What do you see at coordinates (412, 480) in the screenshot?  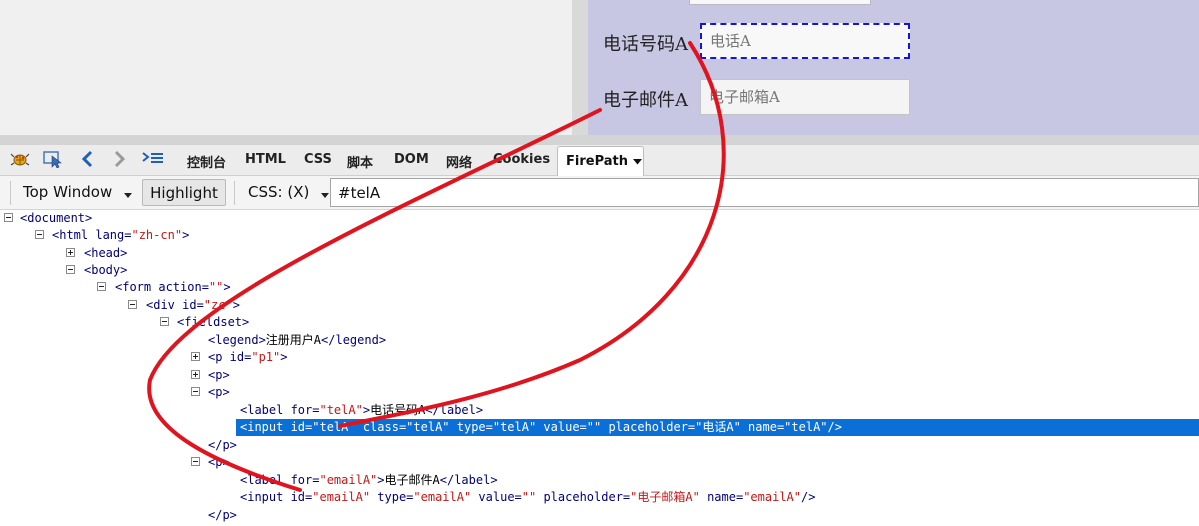 I see `text-content: 电子邮件A` at bounding box center [412, 480].